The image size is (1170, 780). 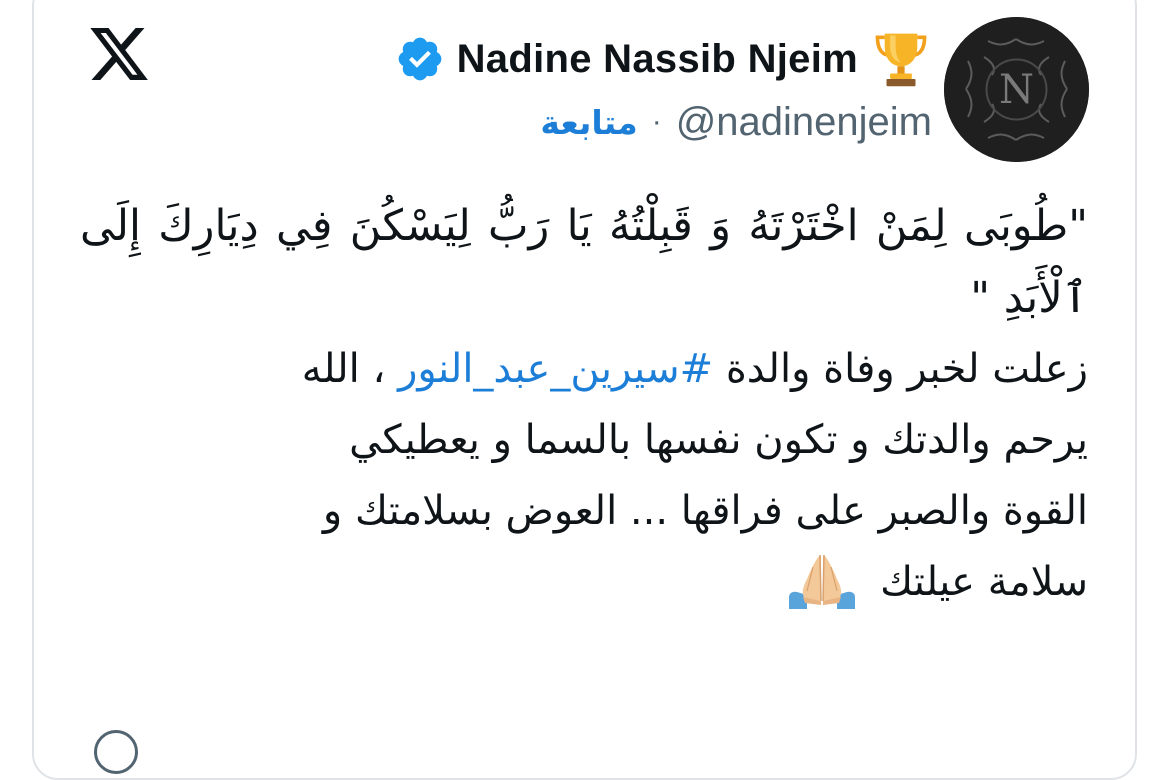 I want to click on folded-hands-icon, so click(x=822, y=578).